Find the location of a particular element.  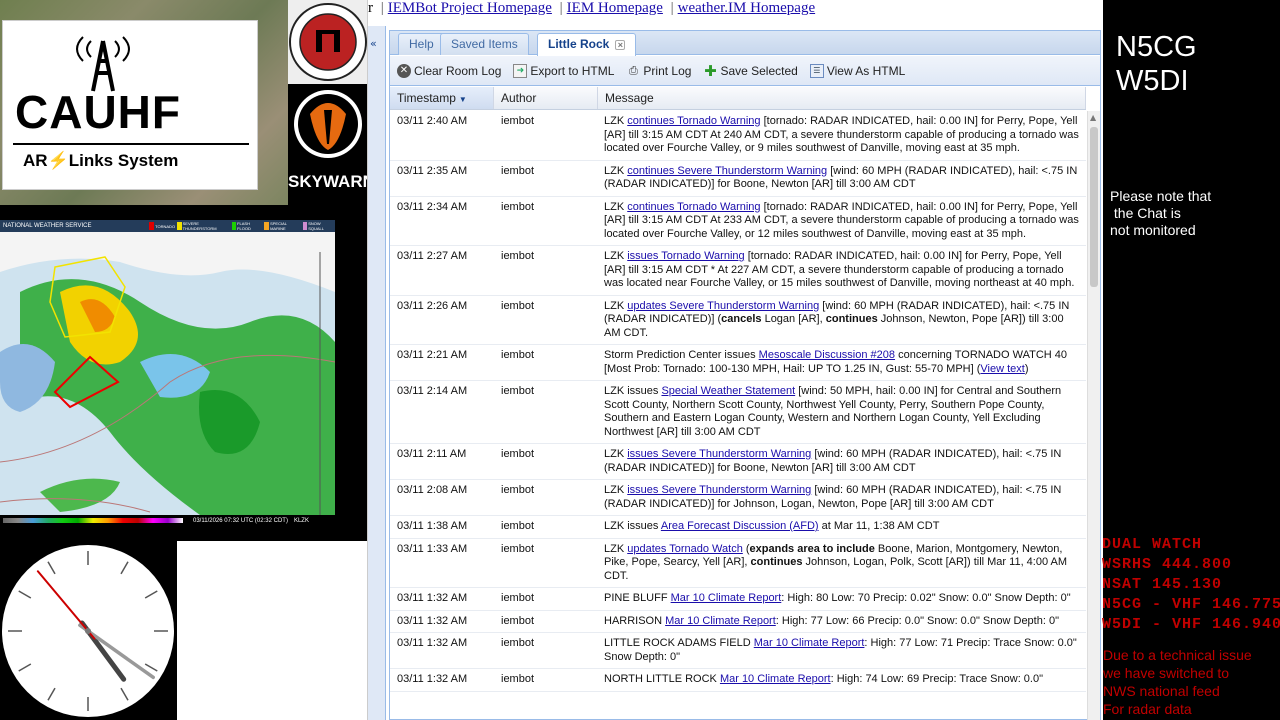

scrollbar-thumb is located at coordinates (1094, 207).